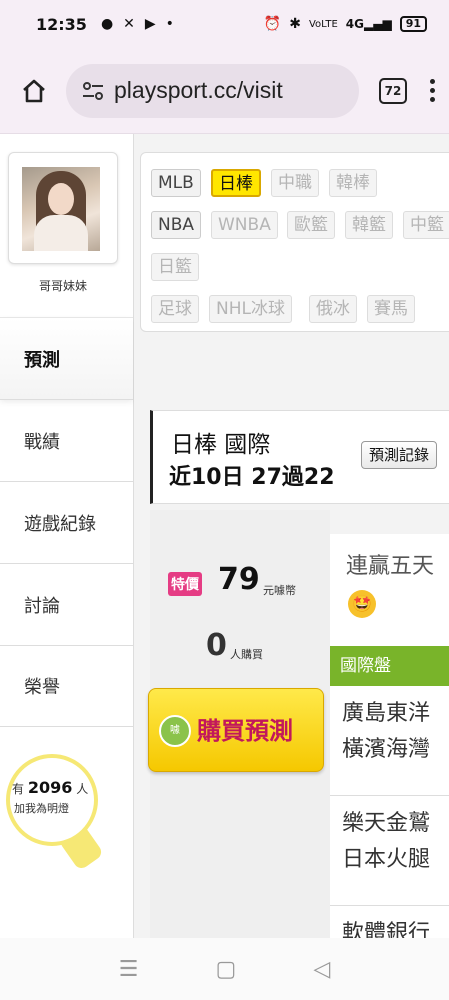 This screenshot has width=449, height=1000. What do you see at coordinates (61, 24) in the screenshot?
I see `status-time: 12:35` at bounding box center [61, 24].